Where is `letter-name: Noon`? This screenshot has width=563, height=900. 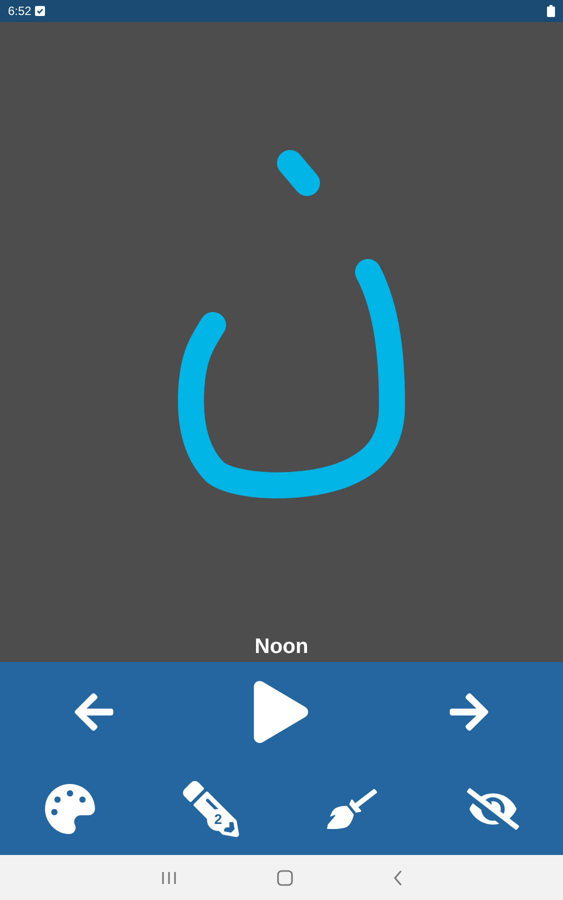
letter-name: Noon is located at coordinates (281, 647).